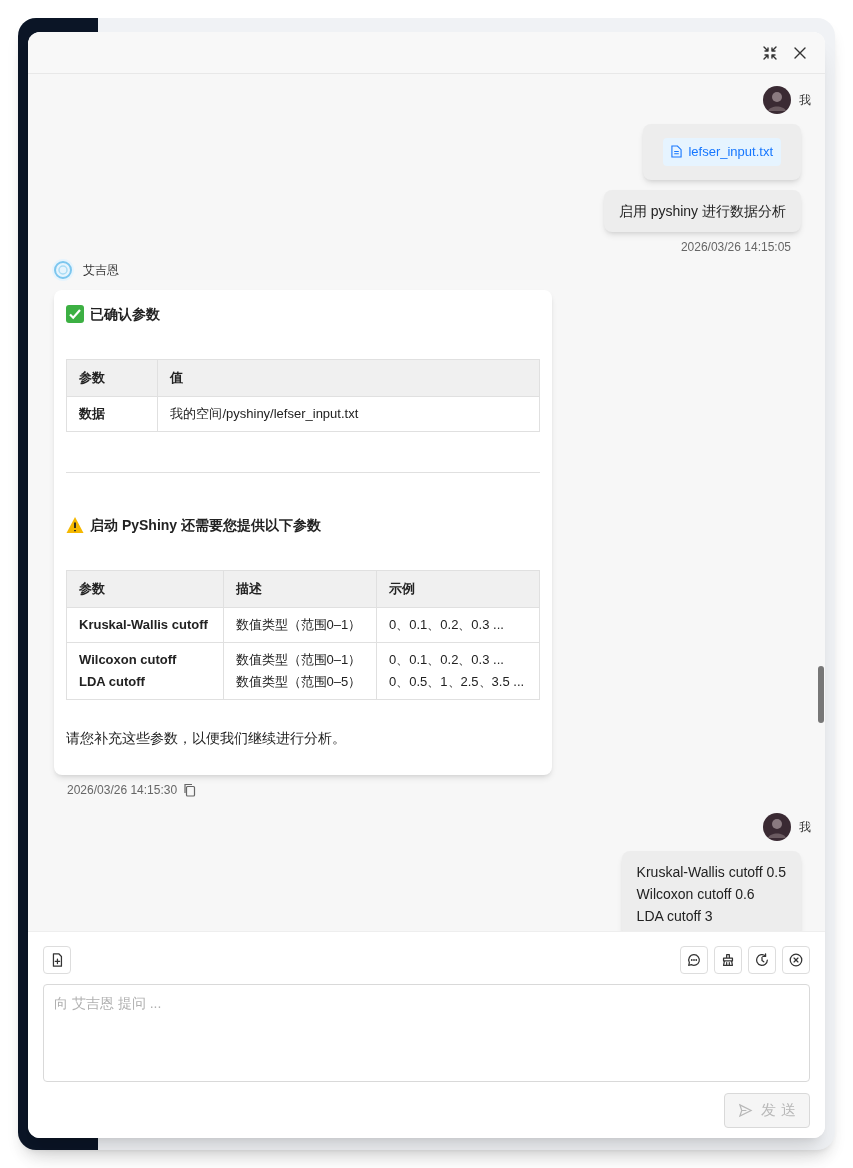 The height and width of the screenshot is (1168, 853). I want to click on column-header: 示例, so click(458, 588).